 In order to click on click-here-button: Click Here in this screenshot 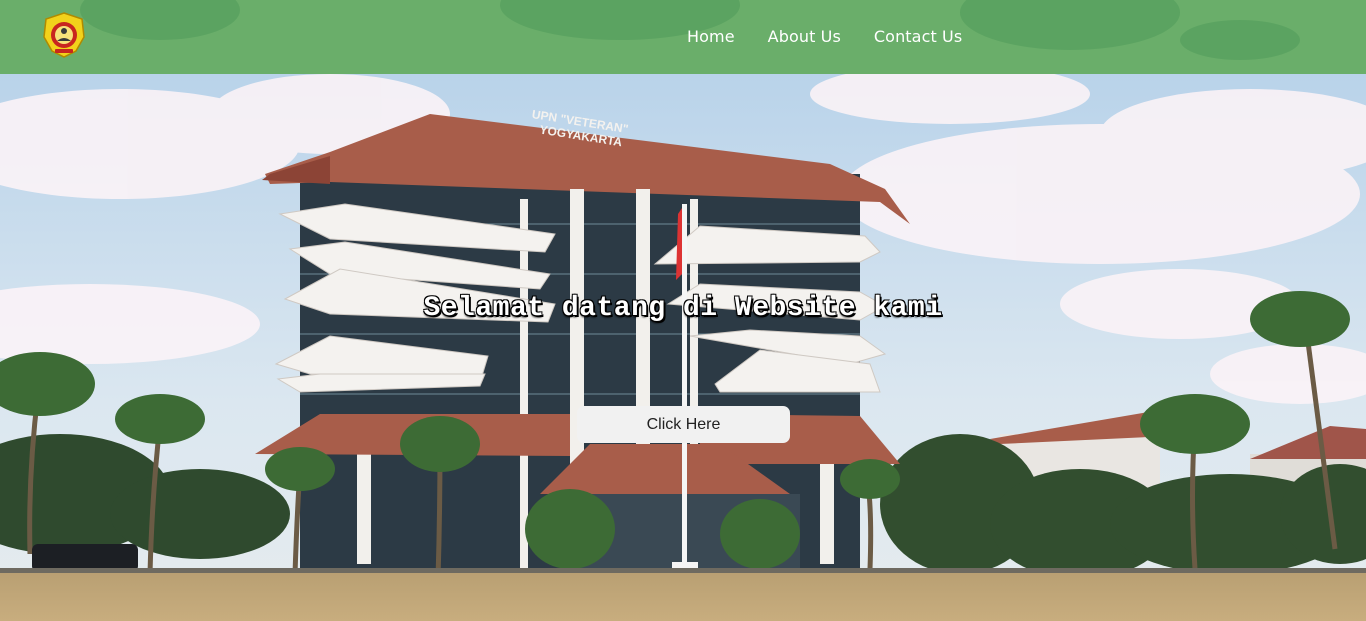, I will do `click(683, 424)`.